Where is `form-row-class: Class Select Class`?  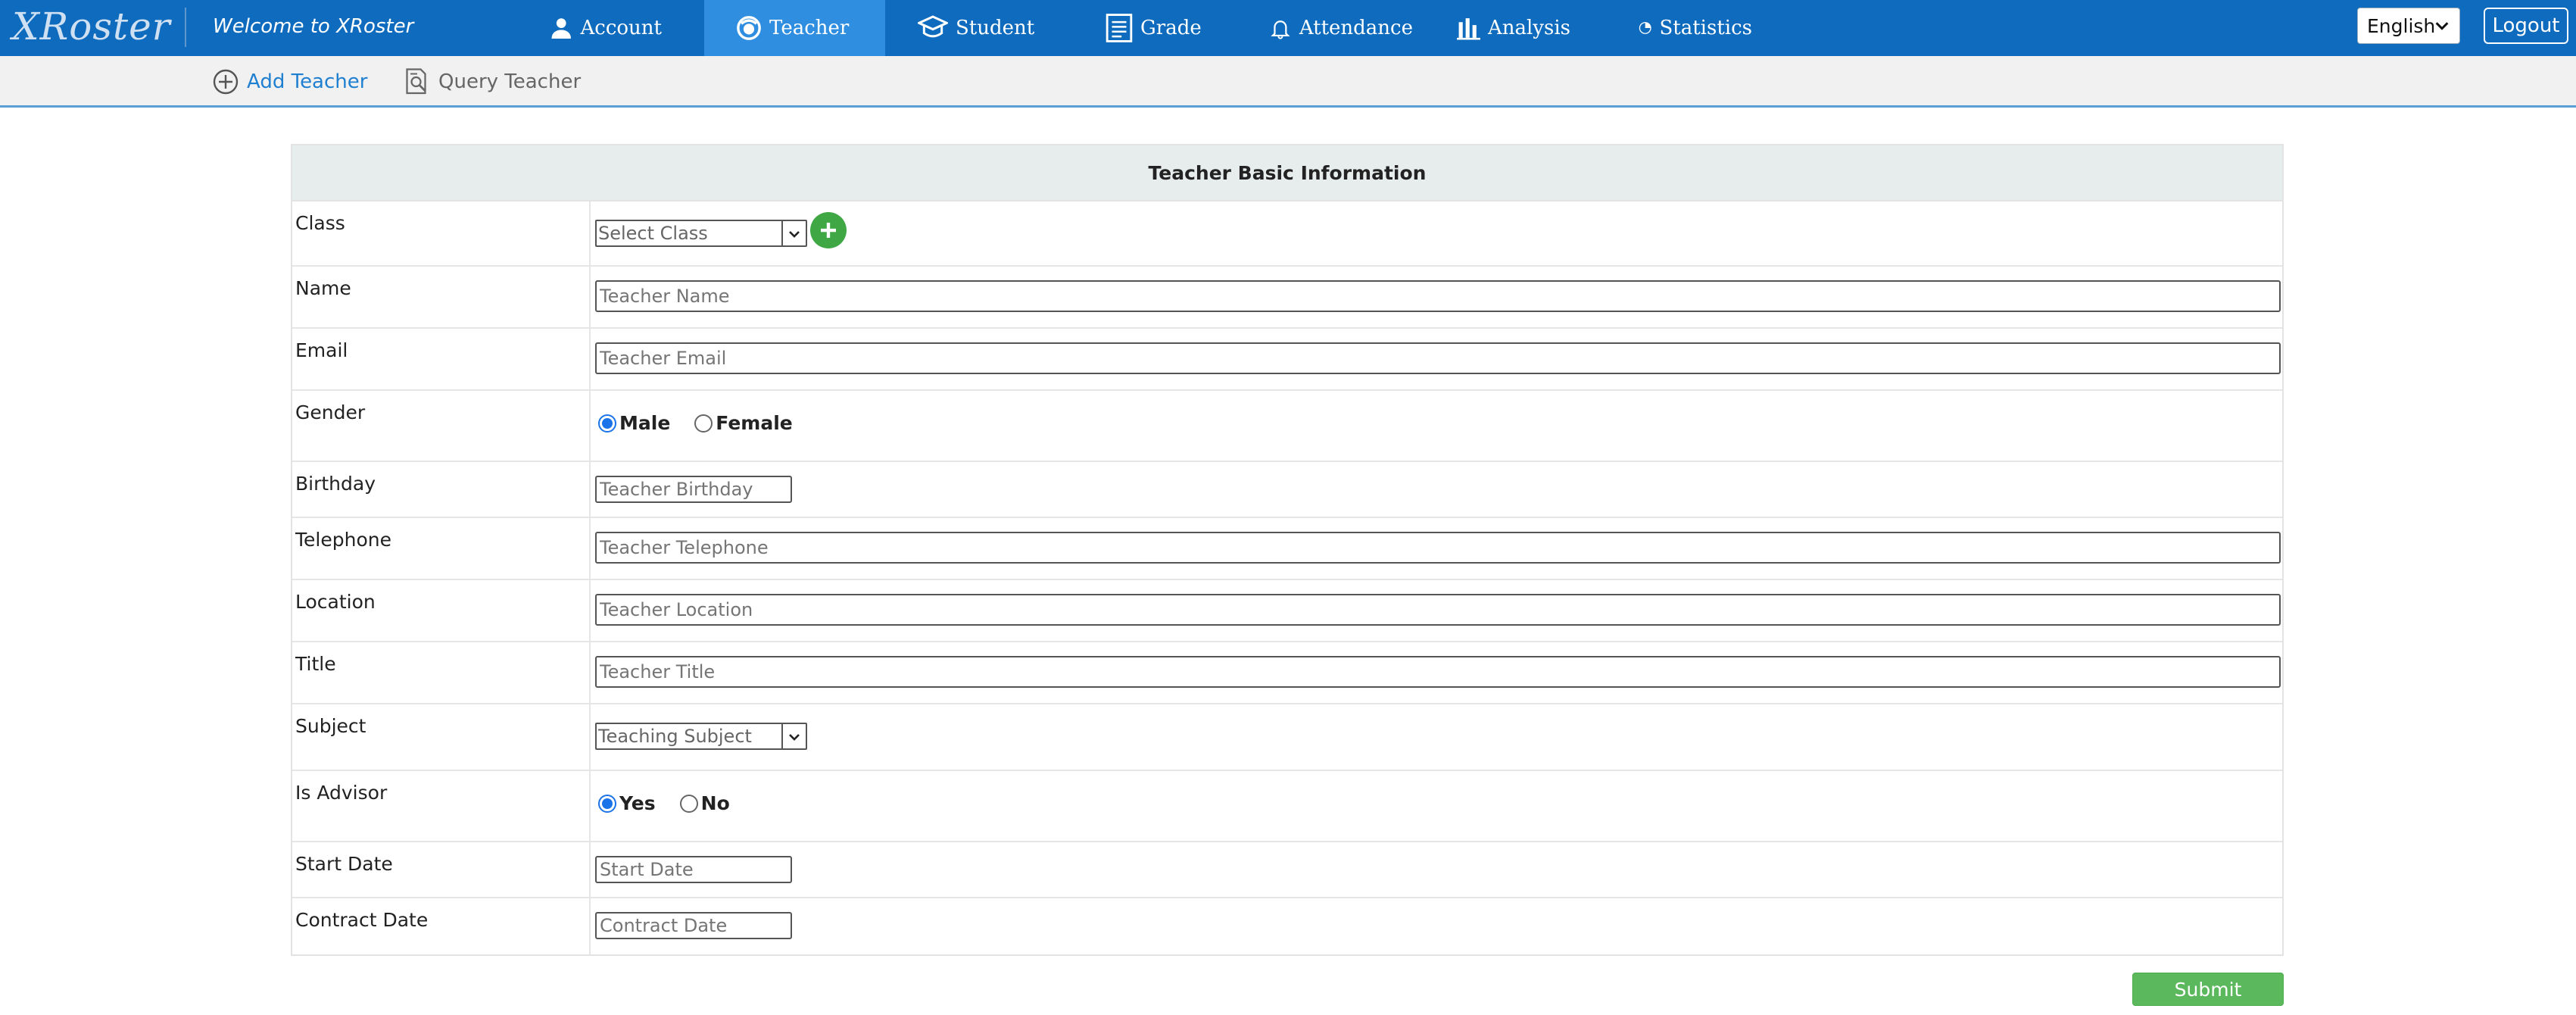
form-row-class: Class Select Class is located at coordinates (1287, 234).